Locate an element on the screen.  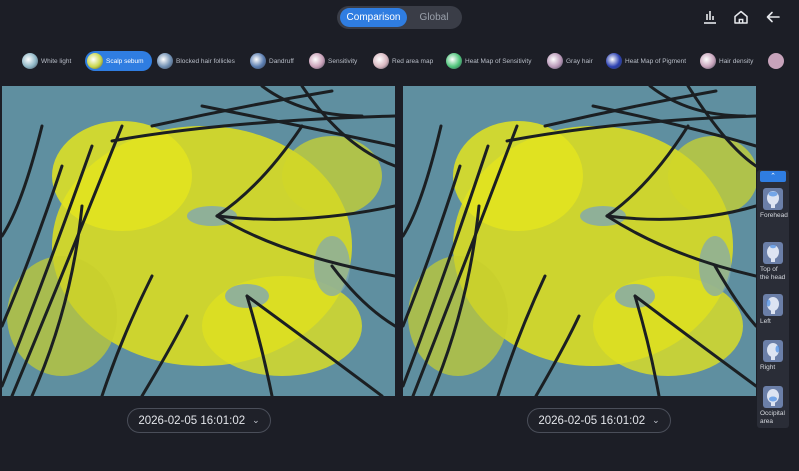
white-light-thumbnail-icon is located at coordinates (30, 61).